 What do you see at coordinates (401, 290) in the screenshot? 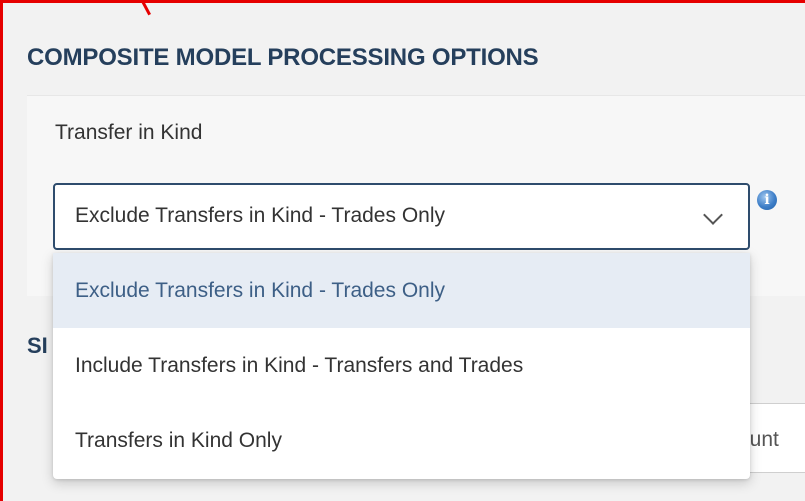
I see `option-exclude-transfers: Exclude Transfers in Kind - Trades Only` at bounding box center [401, 290].